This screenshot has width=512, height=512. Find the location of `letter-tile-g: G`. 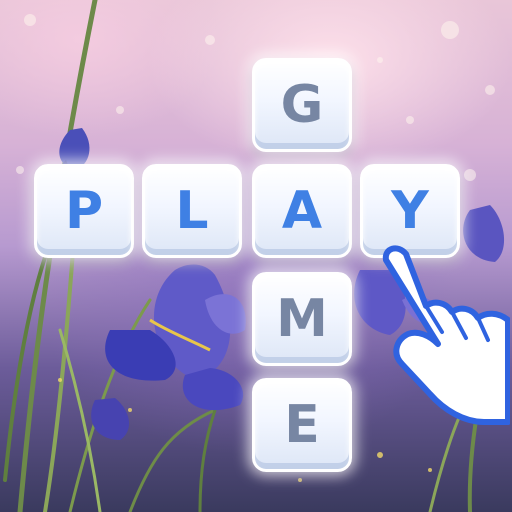

letter-tile-g: G is located at coordinates (302, 105).